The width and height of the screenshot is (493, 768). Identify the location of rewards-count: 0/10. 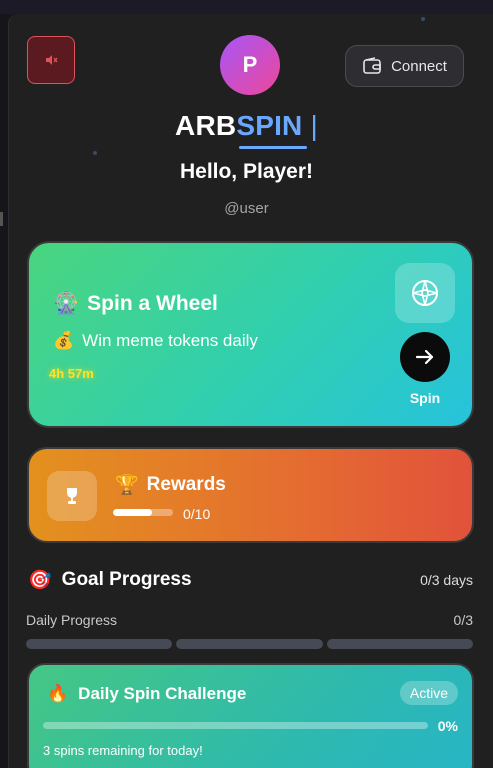
(197, 514).